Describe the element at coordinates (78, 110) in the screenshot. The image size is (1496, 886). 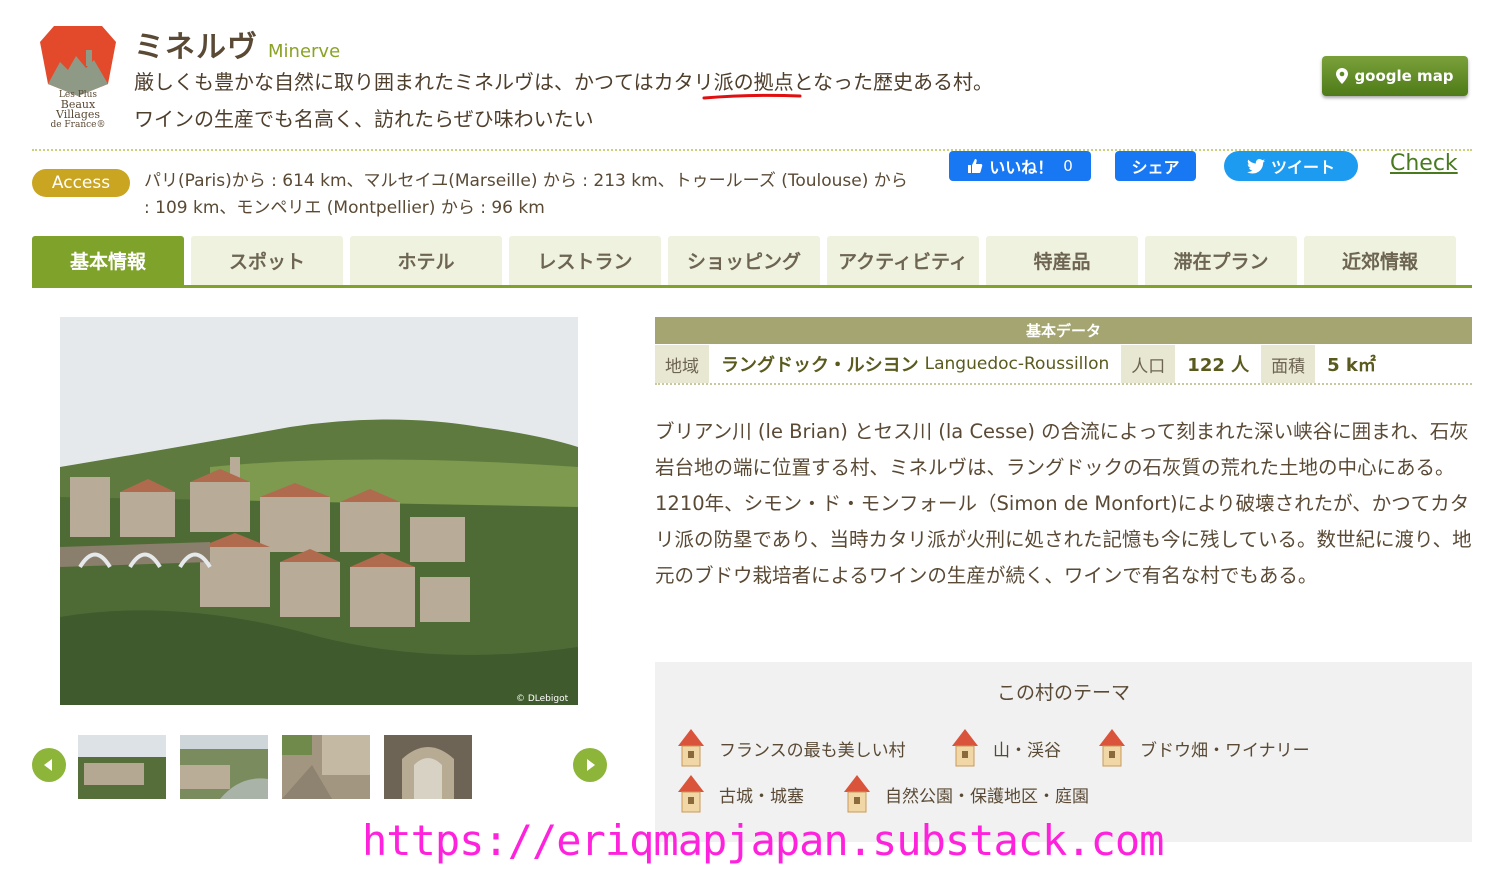
I see `logo-caption: Les Plus Beaux Villages de France®` at that location.